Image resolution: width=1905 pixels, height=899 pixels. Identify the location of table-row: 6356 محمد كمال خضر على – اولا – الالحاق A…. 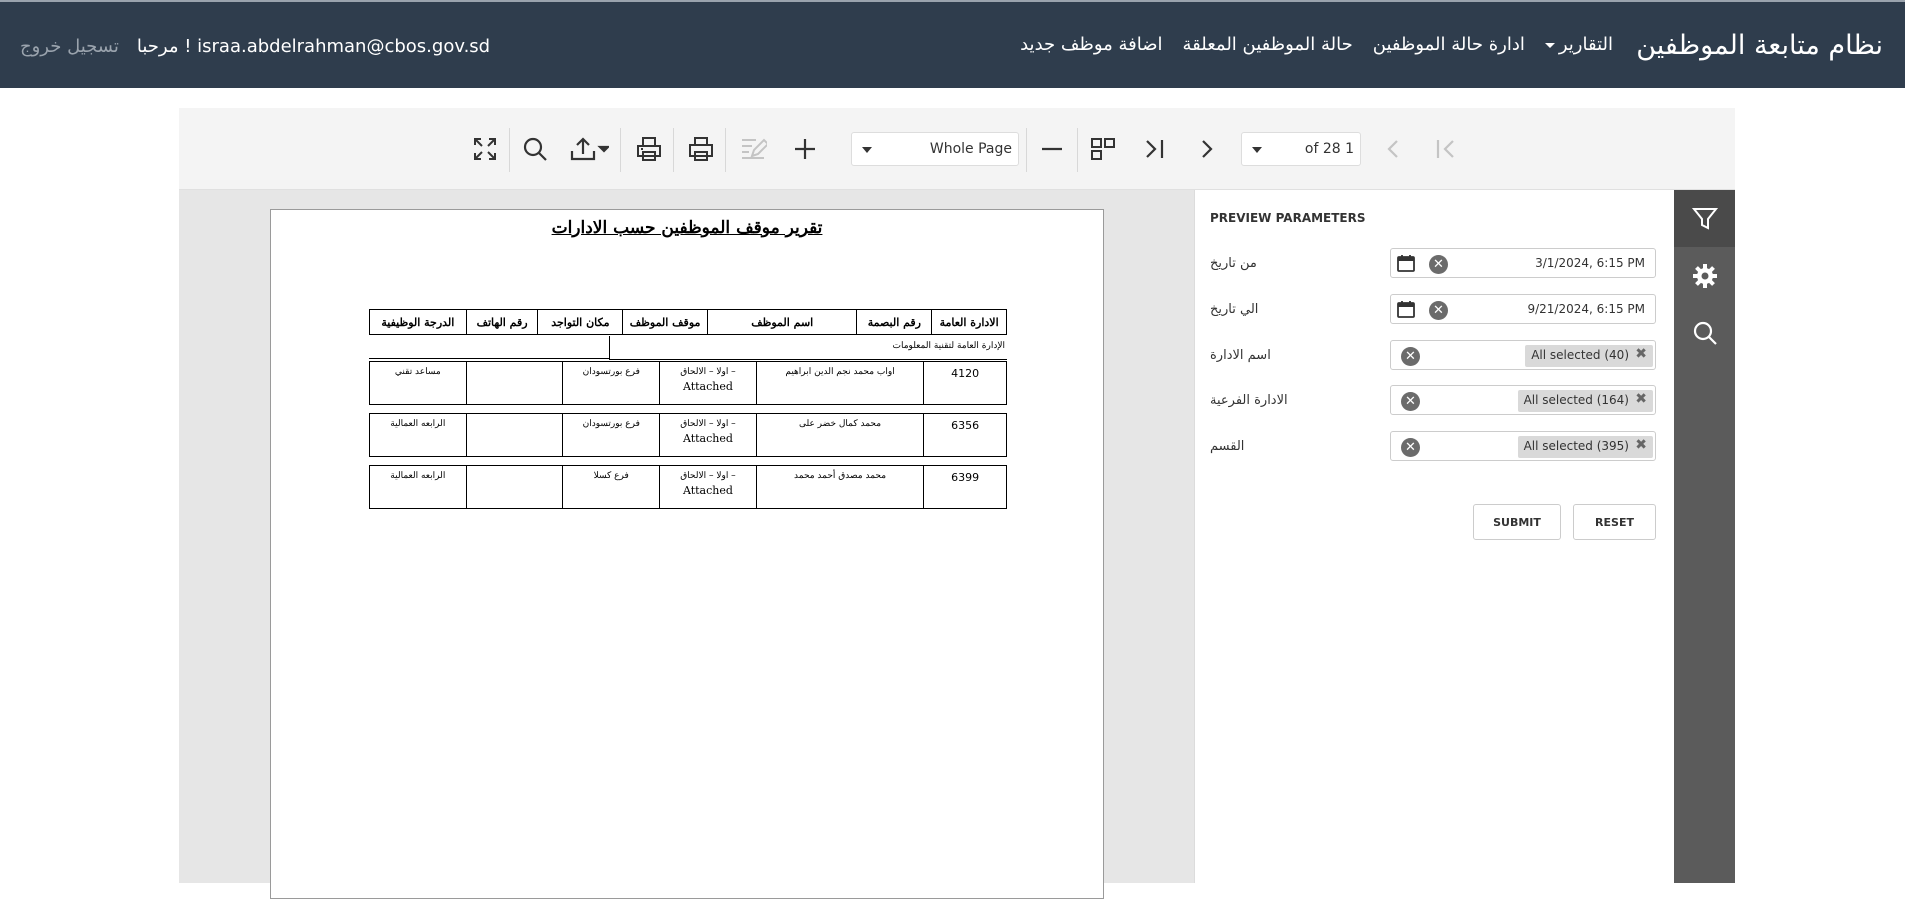
(688, 435).